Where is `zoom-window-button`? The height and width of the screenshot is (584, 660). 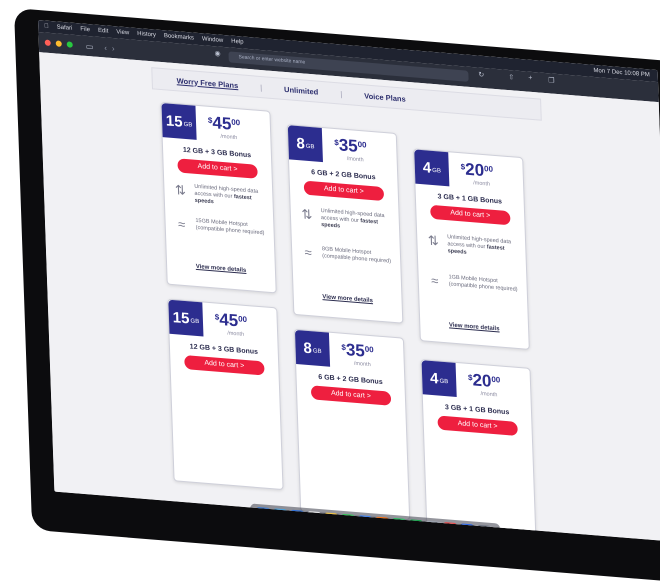
zoom-window-button is located at coordinates (69, 44).